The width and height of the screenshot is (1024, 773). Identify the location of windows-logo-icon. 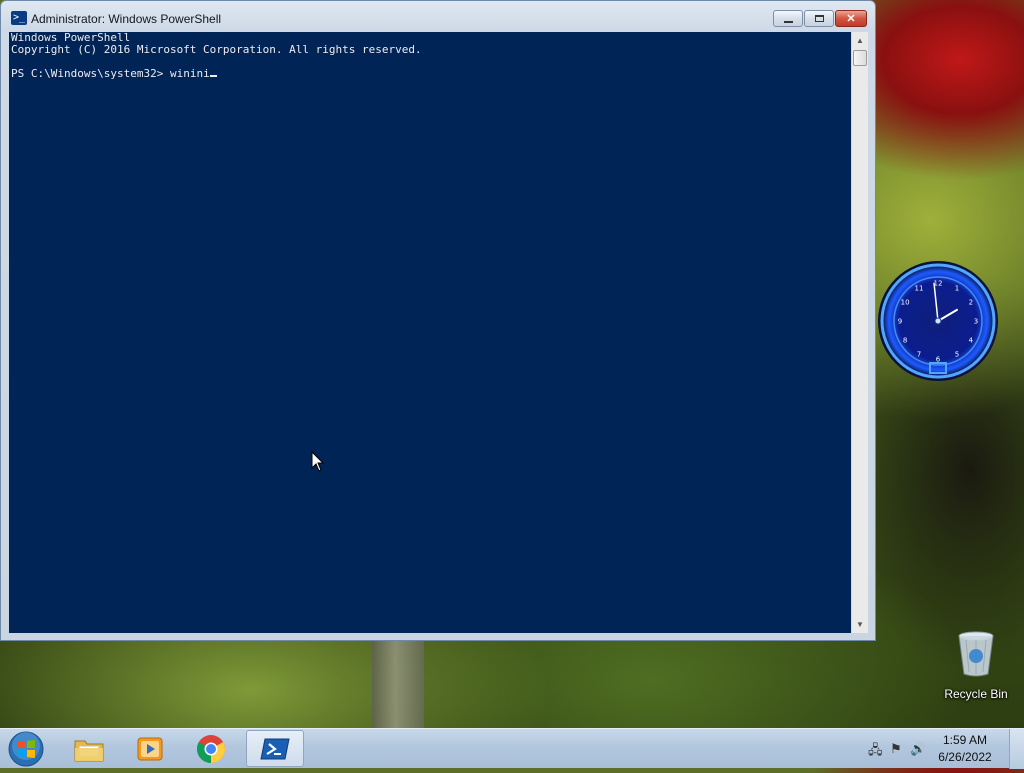
(26, 749).